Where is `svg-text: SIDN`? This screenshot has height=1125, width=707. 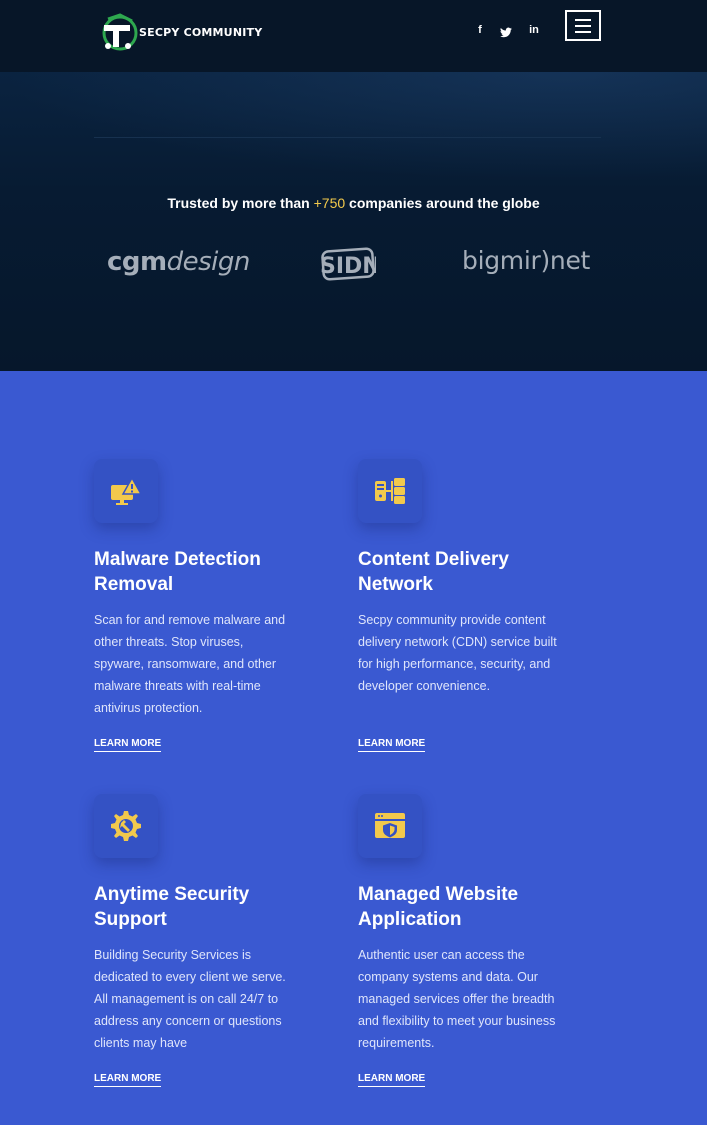 svg-text: SIDN is located at coordinates (348, 266).